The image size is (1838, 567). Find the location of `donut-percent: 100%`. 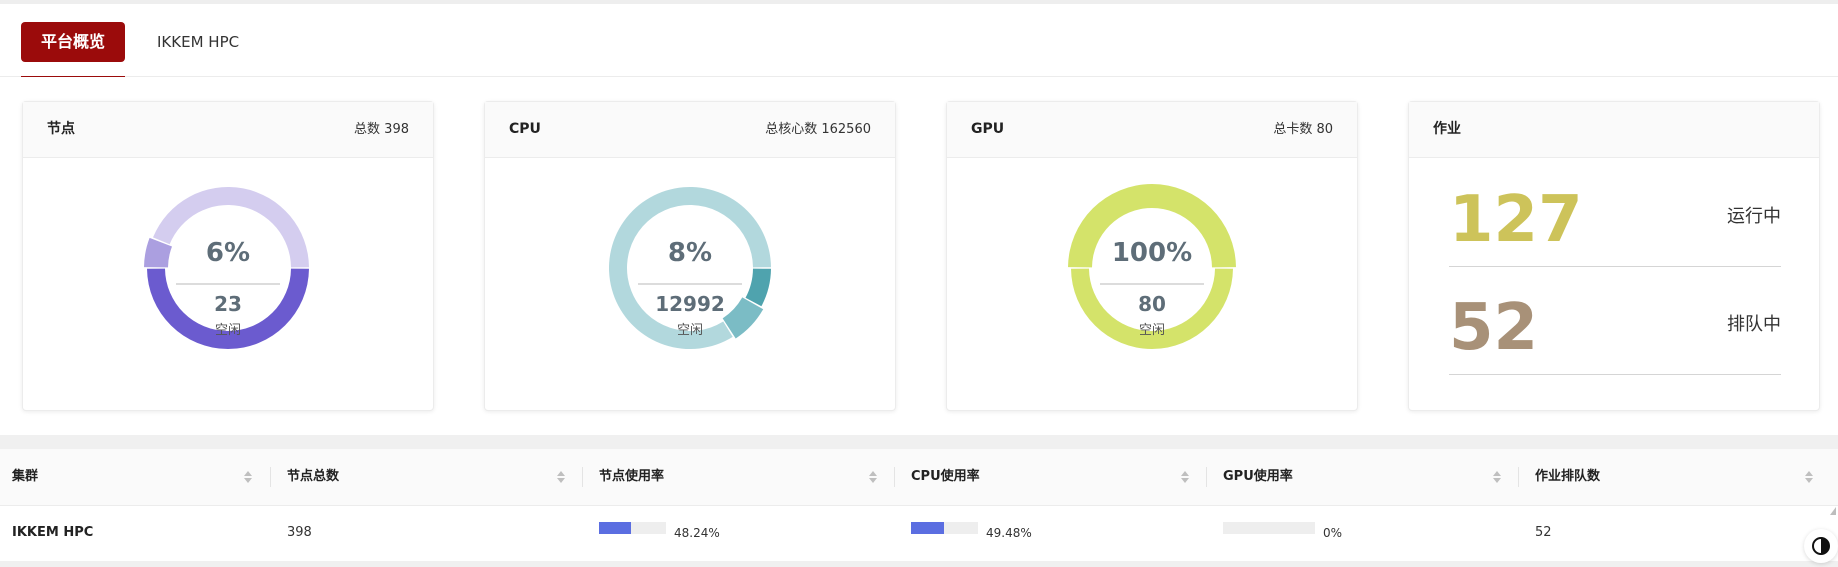

donut-percent: 100% is located at coordinates (1152, 253).